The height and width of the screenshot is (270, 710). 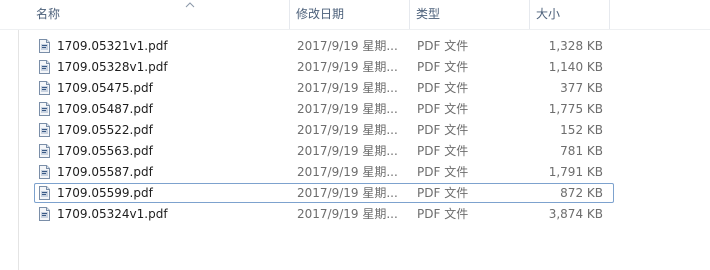 What do you see at coordinates (105, 193) in the screenshot?
I see `file-name: 1709.05599.pdf` at bounding box center [105, 193].